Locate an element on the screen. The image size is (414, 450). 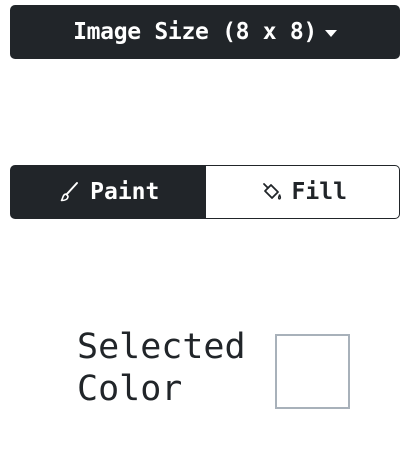
fill-tool-button: Fill is located at coordinates (302, 192).